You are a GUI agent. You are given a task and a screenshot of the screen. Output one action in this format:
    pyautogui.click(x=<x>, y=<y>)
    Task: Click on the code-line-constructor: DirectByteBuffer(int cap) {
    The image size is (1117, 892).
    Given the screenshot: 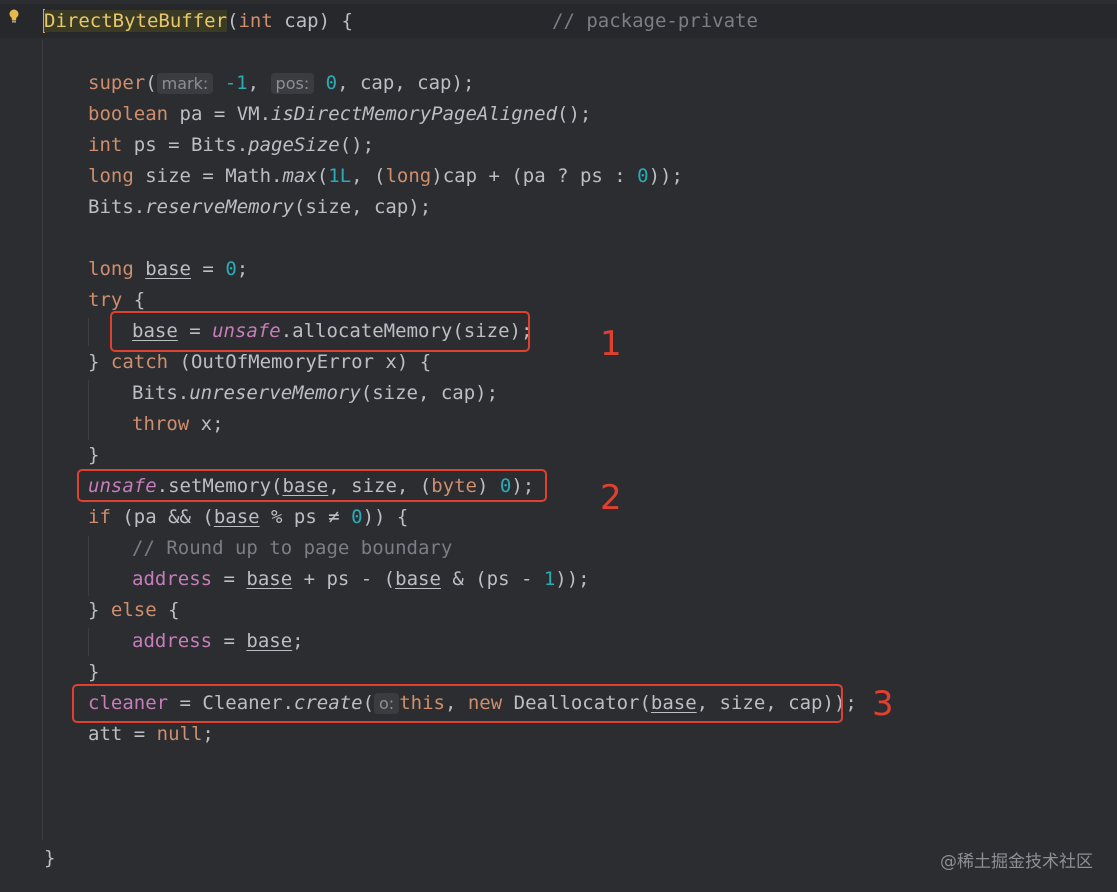 What is the action you would take?
    pyautogui.click(x=198, y=21)
    